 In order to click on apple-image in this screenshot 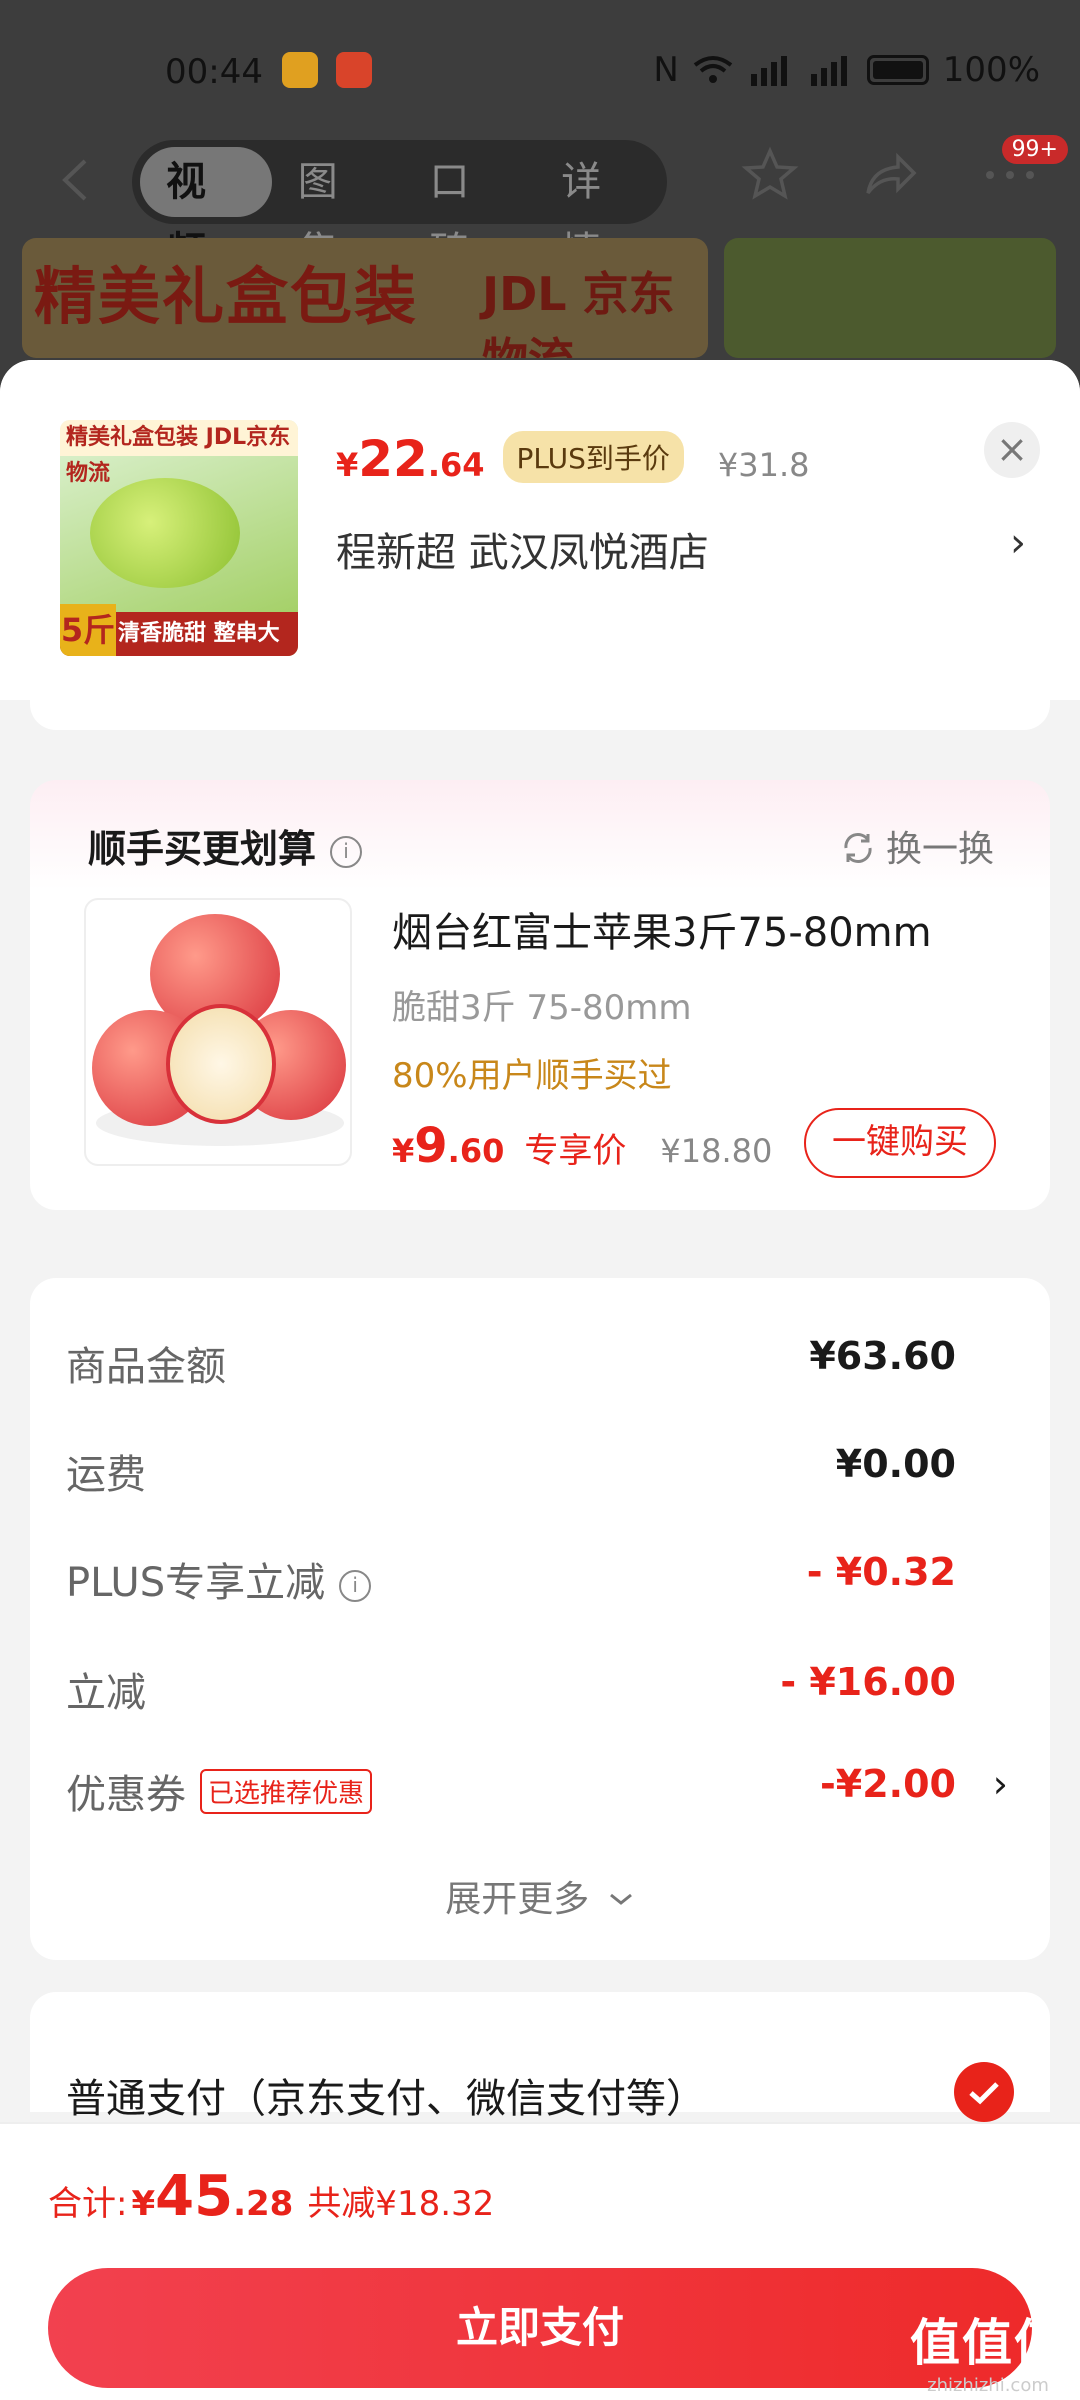, I will do `click(218, 1032)`.